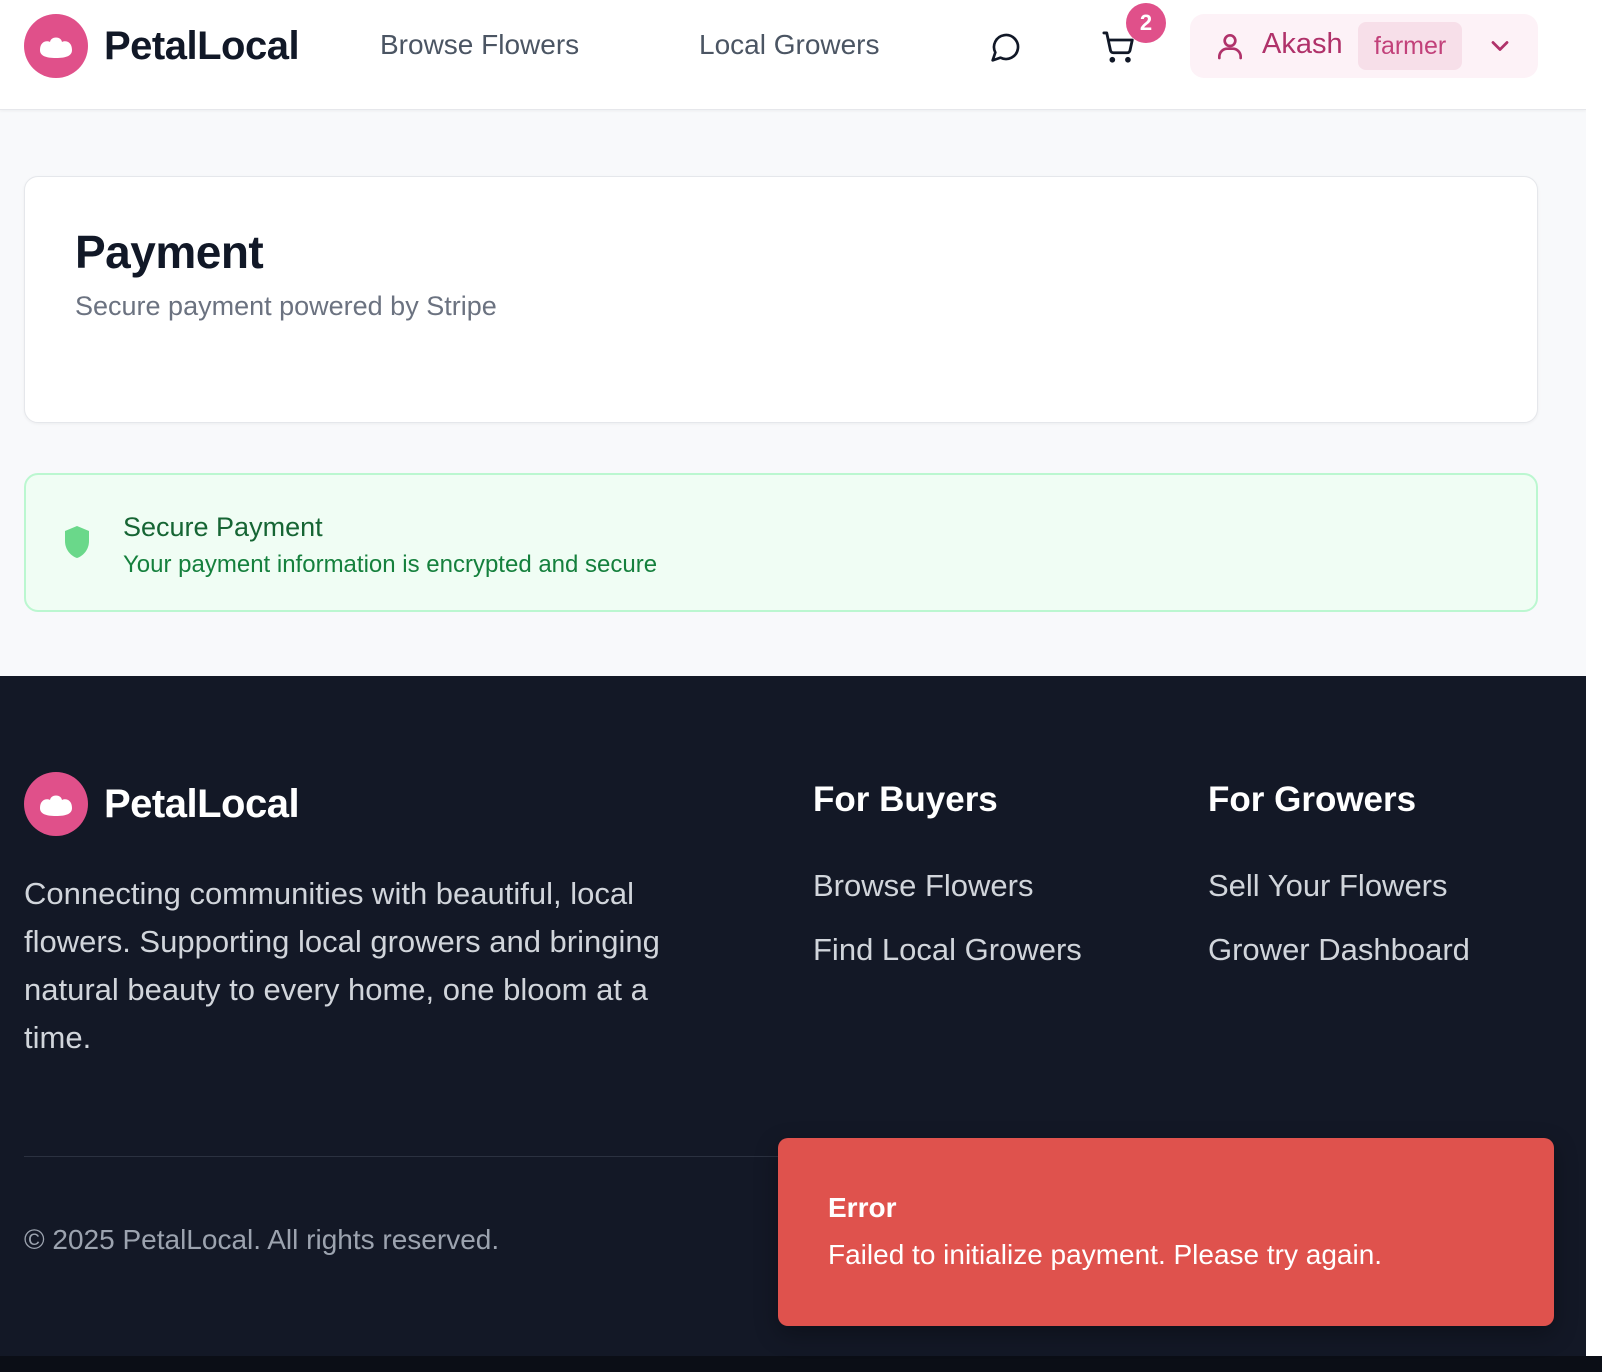 The height and width of the screenshot is (1372, 1602). I want to click on page-subtitle: Secure payment powered by Stripe, so click(286, 306).